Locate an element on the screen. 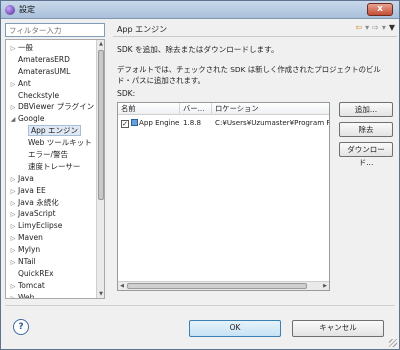 This screenshot has width=400, height=350. tree-item-label: Java is located at coordinates (26, 178).